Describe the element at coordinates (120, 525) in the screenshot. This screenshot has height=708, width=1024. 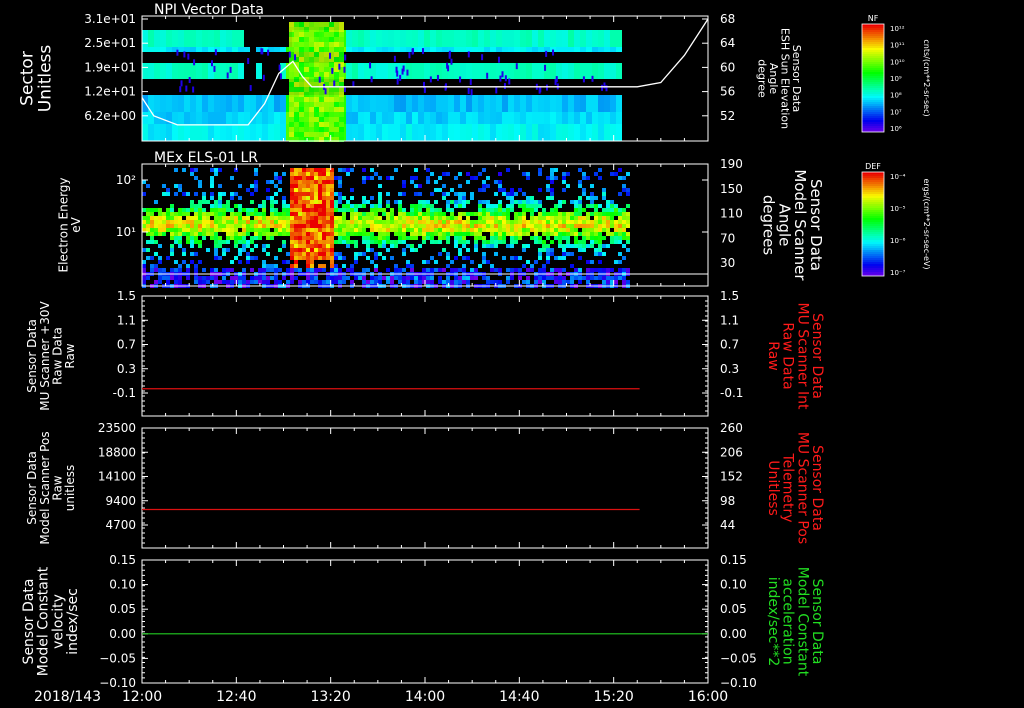
I see `y-tick-label-left: 4700` at that location.